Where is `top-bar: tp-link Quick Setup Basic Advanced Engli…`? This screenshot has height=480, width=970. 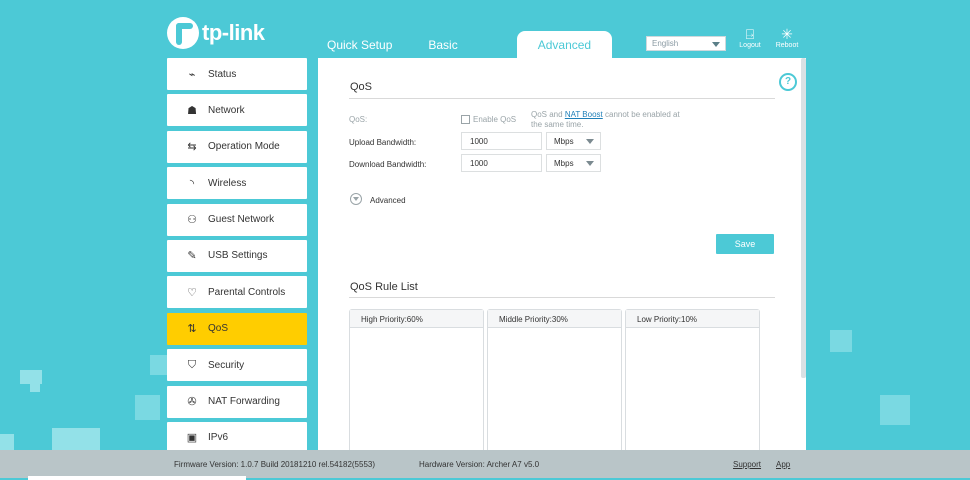
top-bar: tp-link Quick Setup Basic Advanced Engli… is located at coordinates (485, 29).